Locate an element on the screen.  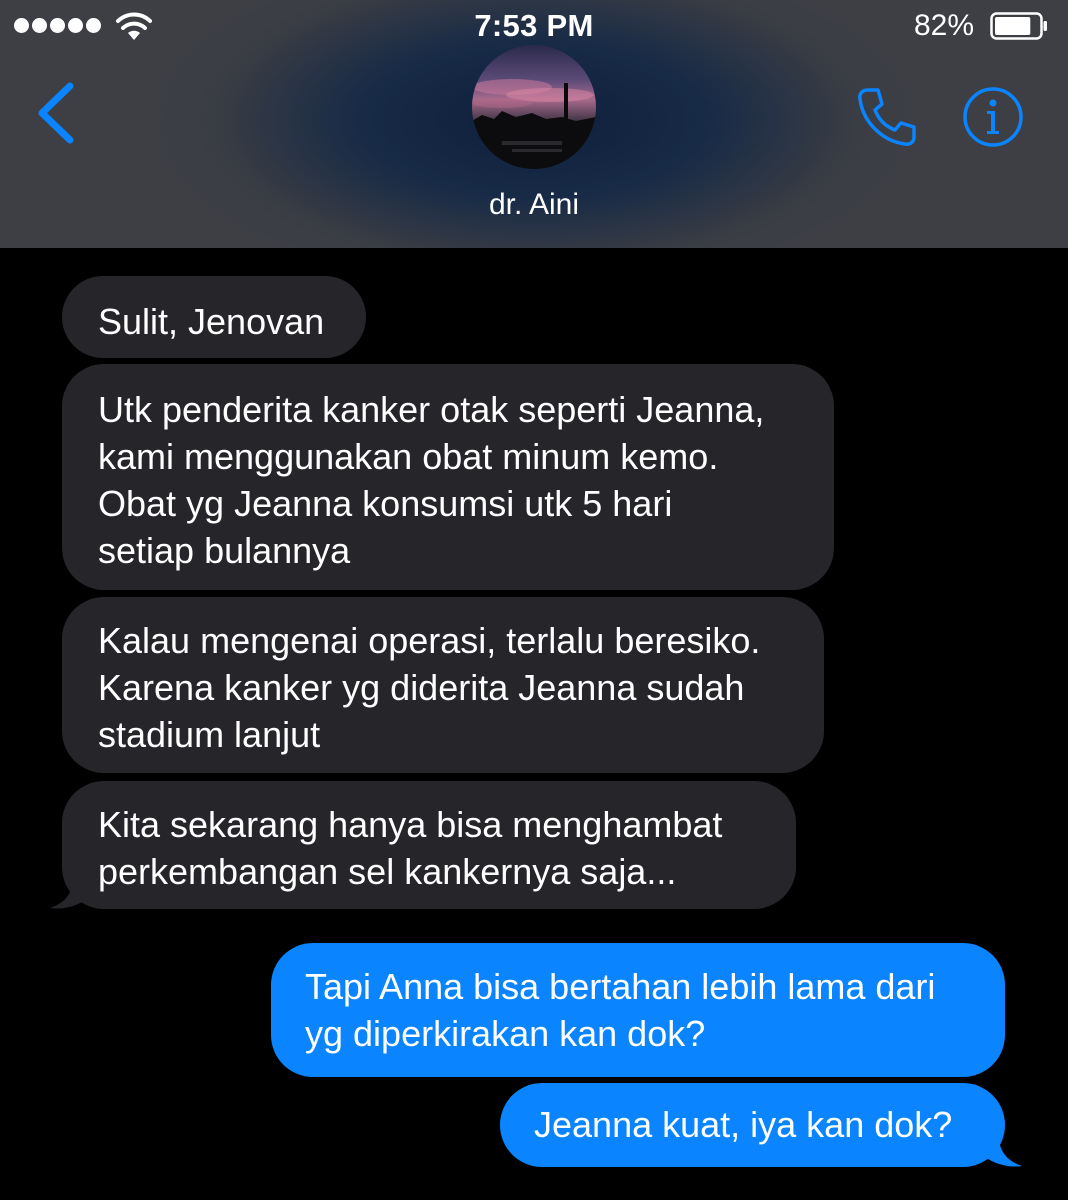
sunset-photo is located at coordinates (534, 124).